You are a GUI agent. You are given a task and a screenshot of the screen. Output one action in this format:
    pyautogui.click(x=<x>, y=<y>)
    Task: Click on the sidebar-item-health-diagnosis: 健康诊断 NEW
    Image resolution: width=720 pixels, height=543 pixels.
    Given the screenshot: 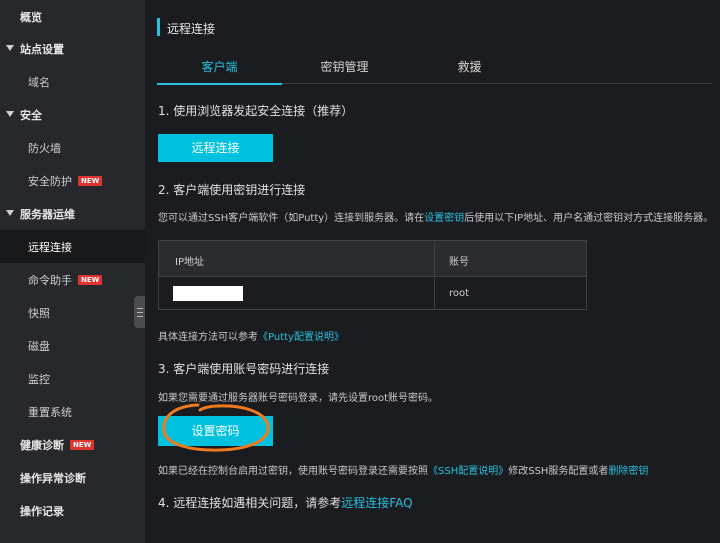 What is the action you would take?
    pyautogui.click(x=72, y=444)
    